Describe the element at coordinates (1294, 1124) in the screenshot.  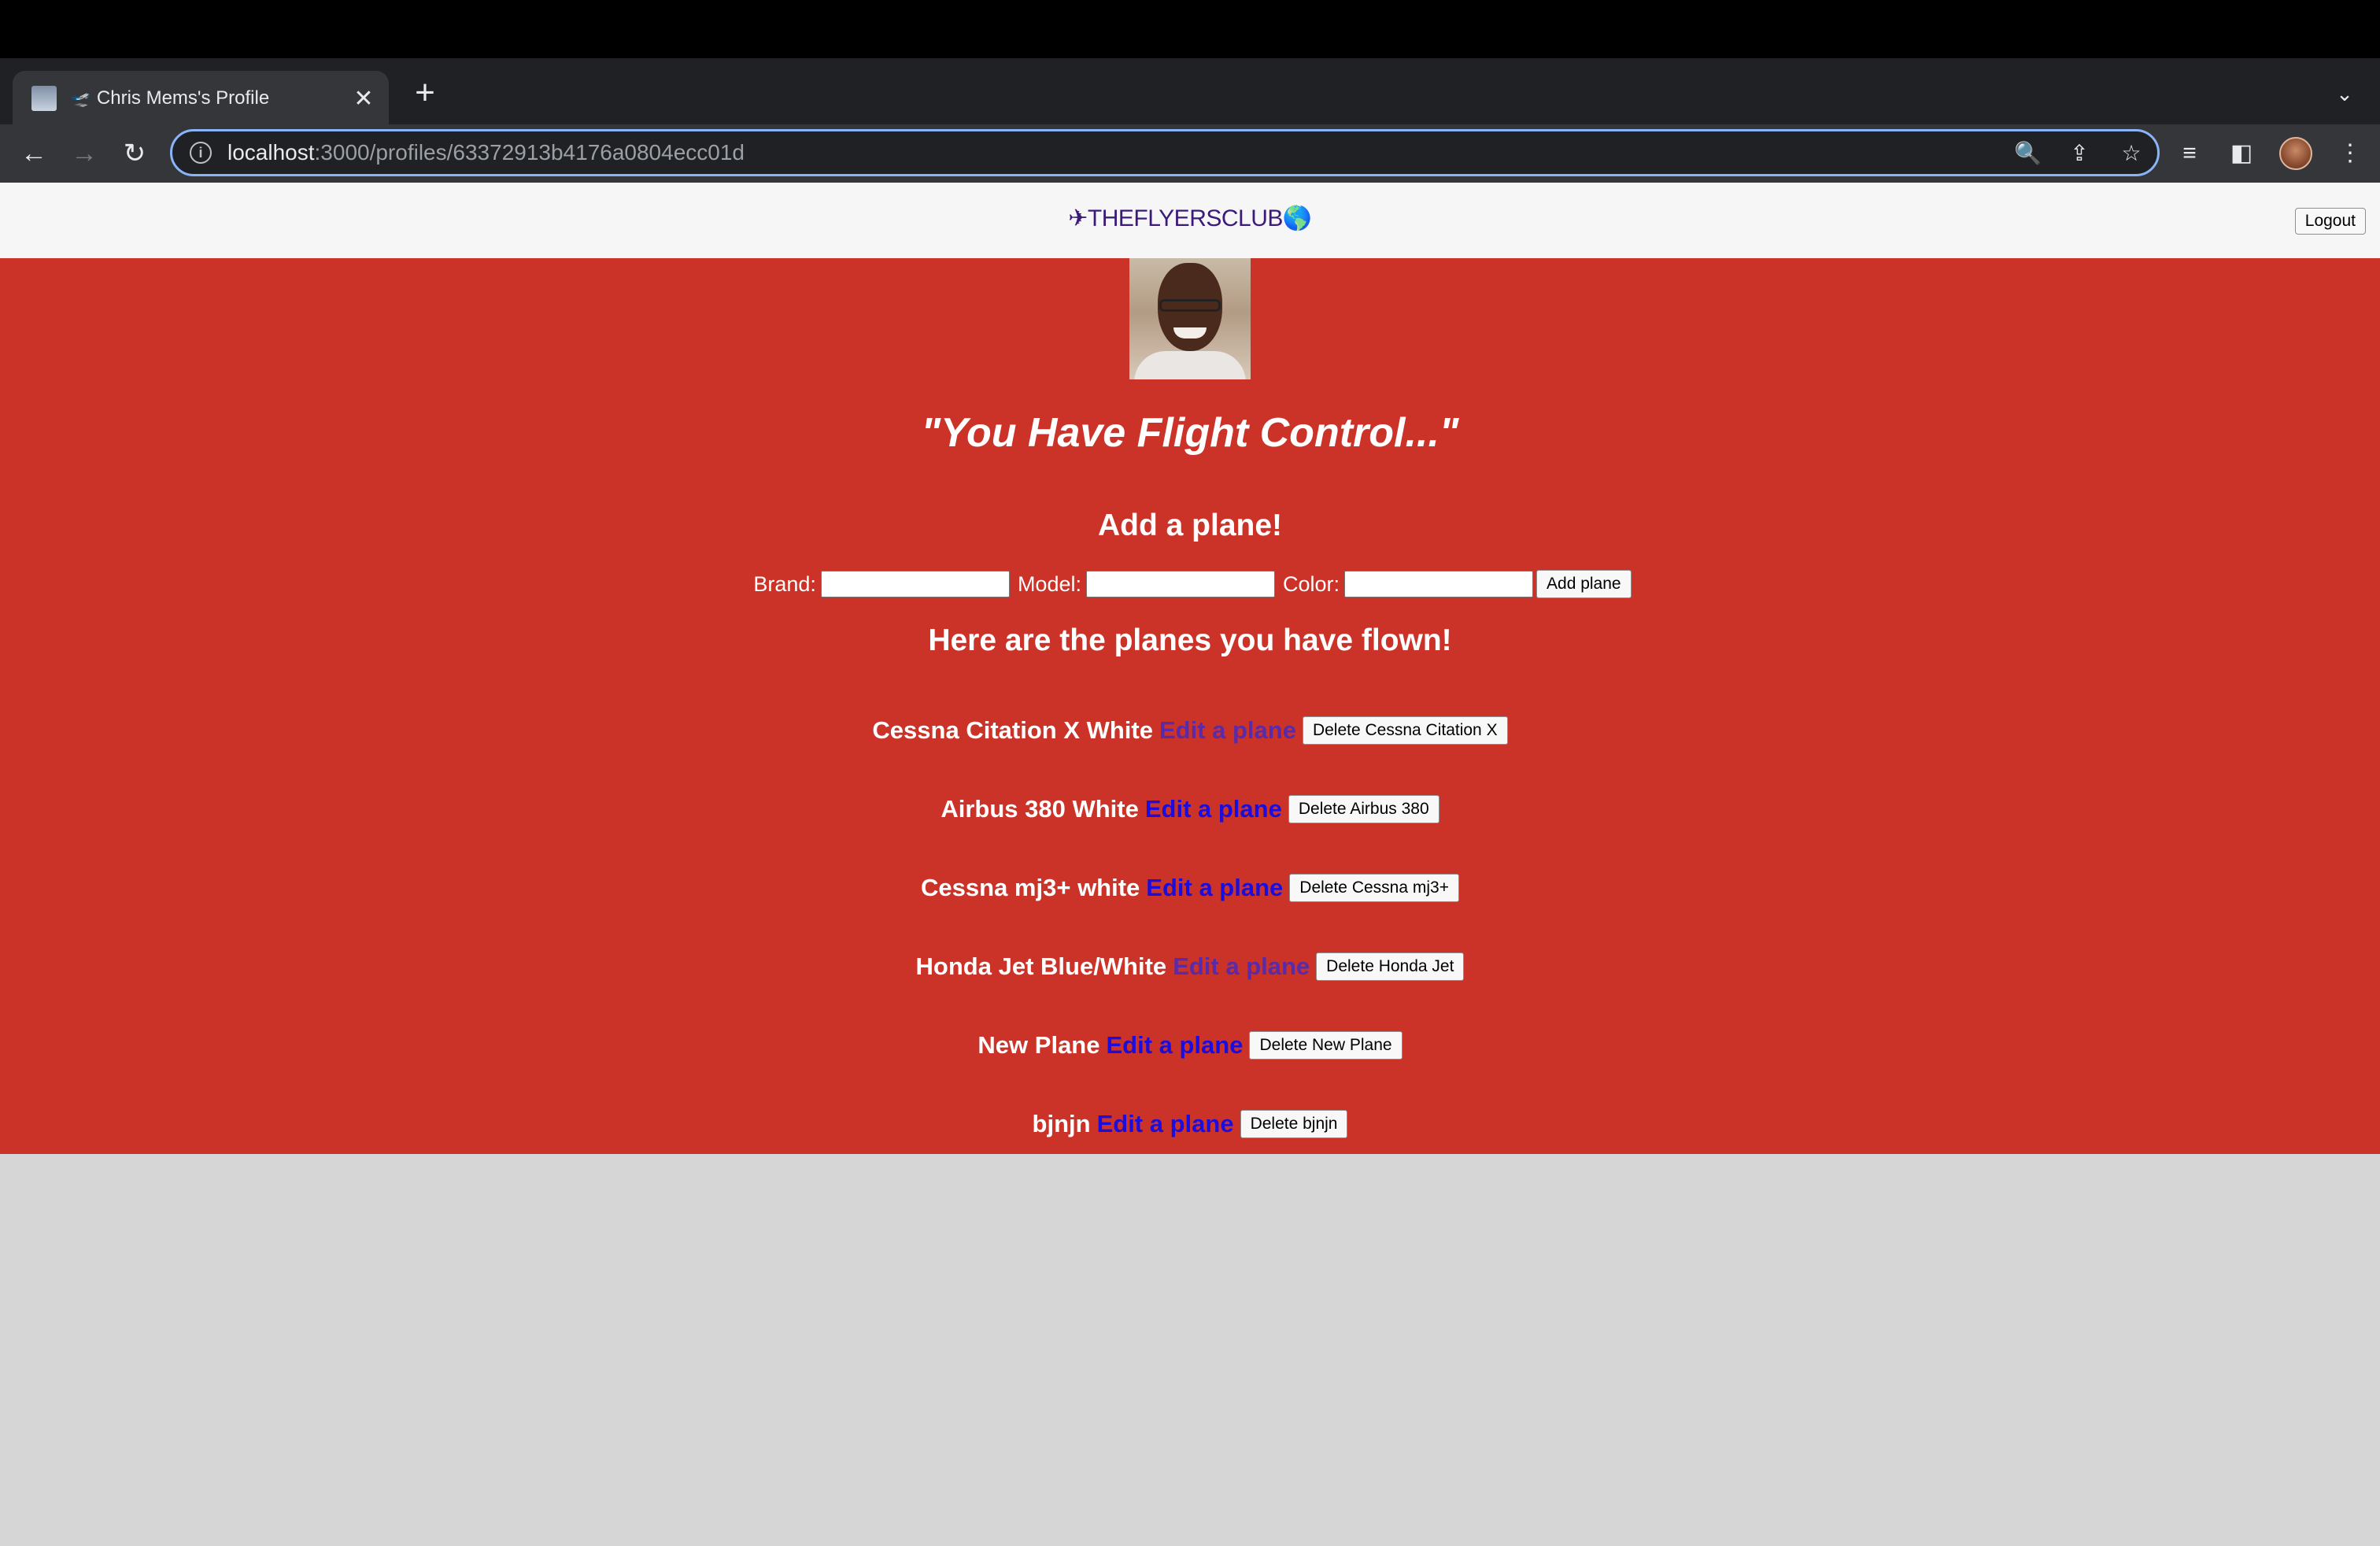
I see `delete-plane-button: Delete bjnjn` at that location.